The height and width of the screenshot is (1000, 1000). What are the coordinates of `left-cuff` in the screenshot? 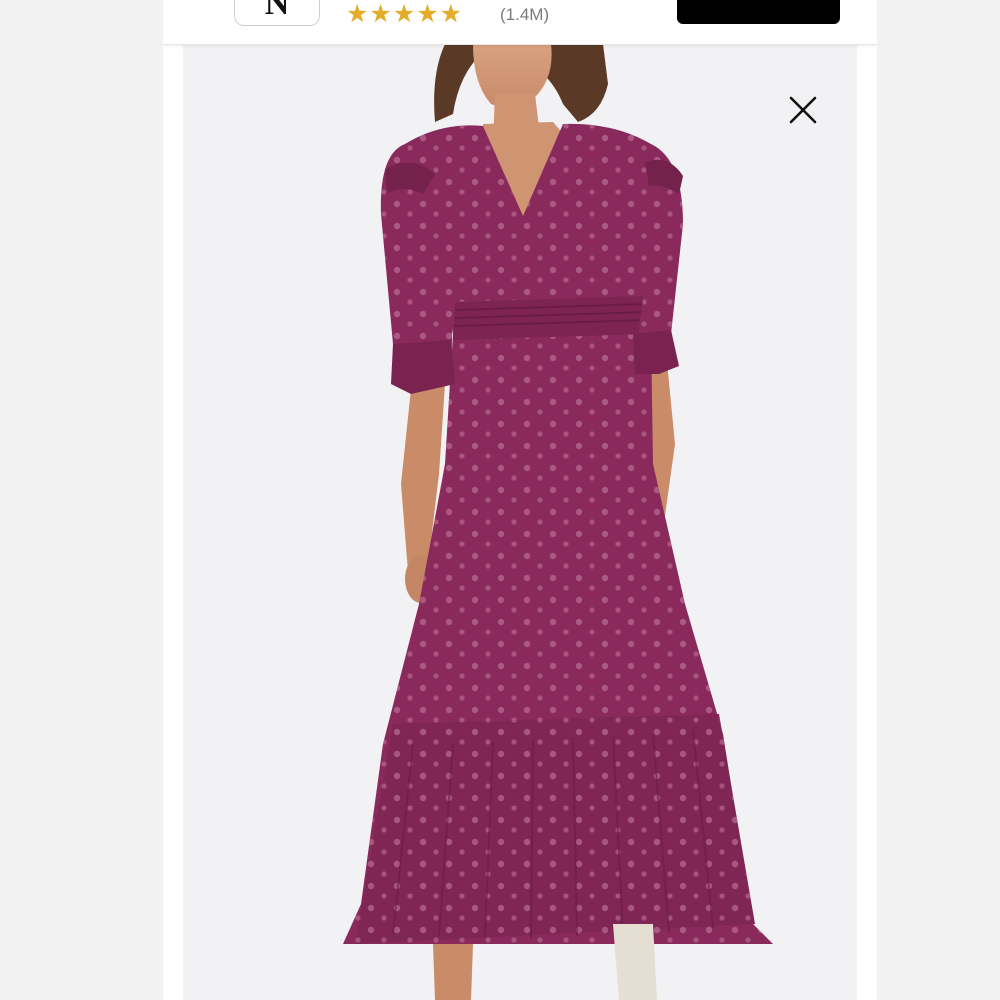 It's located at (423, 367).